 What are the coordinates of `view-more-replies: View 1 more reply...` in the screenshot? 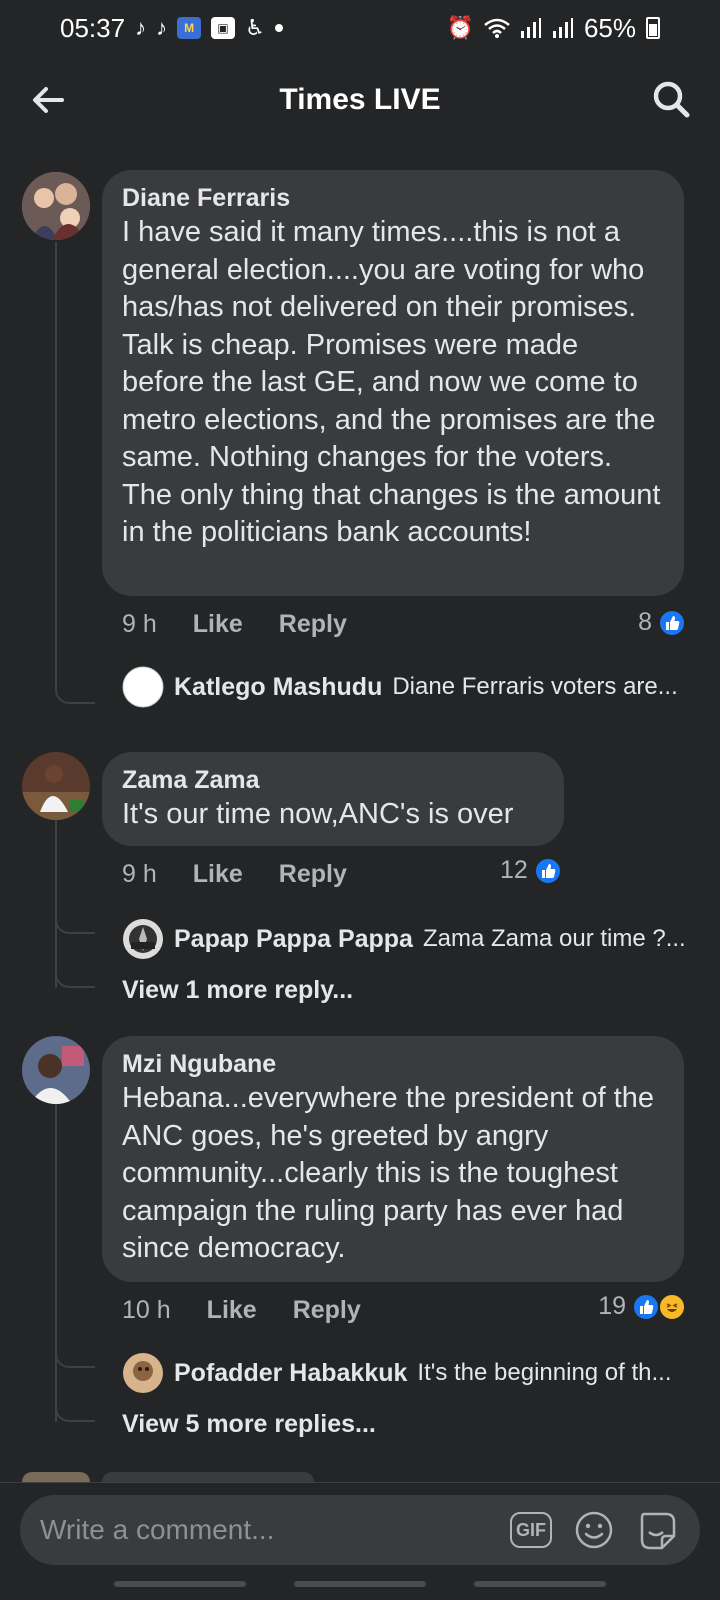 It's located at (237, 990).